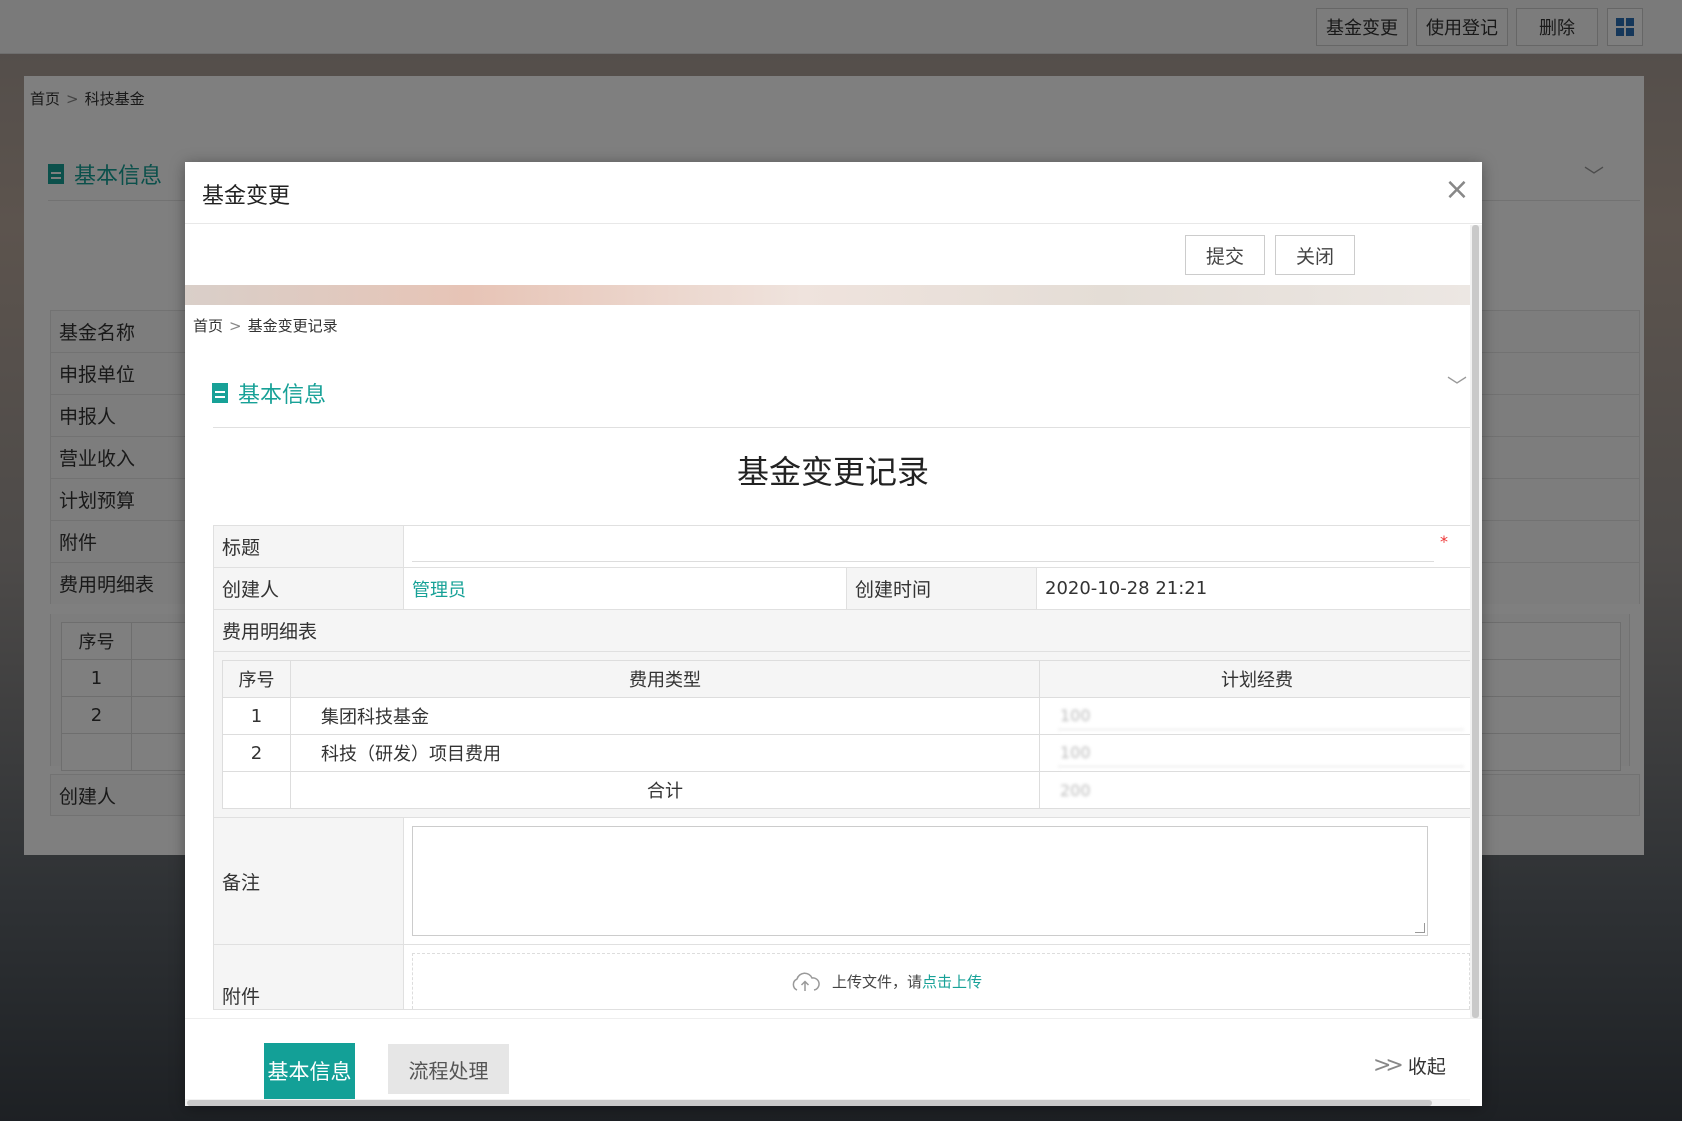  Describe the element at coordinates (308, 977) in the screenshot. I see `attachment-label: 附件` at that location.